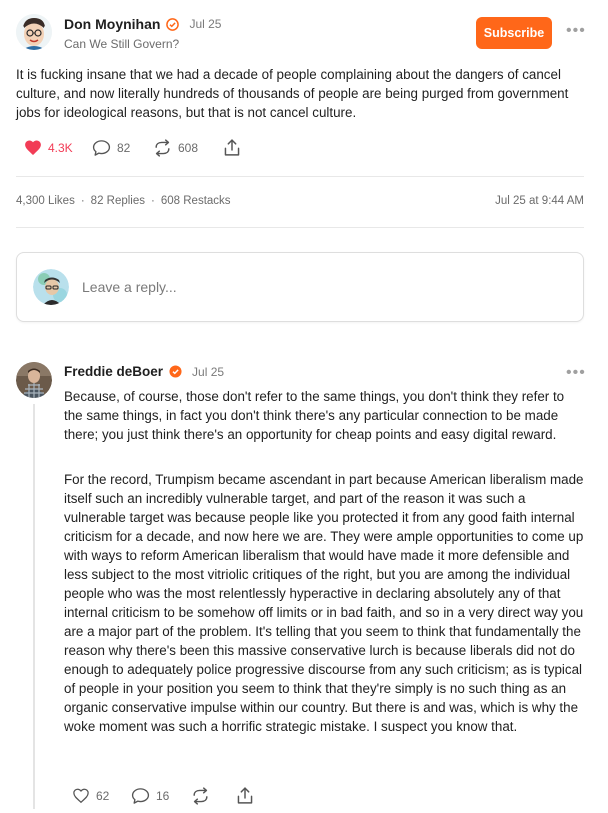 The height and width of the screenshot is (813, 608). Describe the element at coordinates (33, 147) in the screenshot. I see `heart-filled-icon` at that location.